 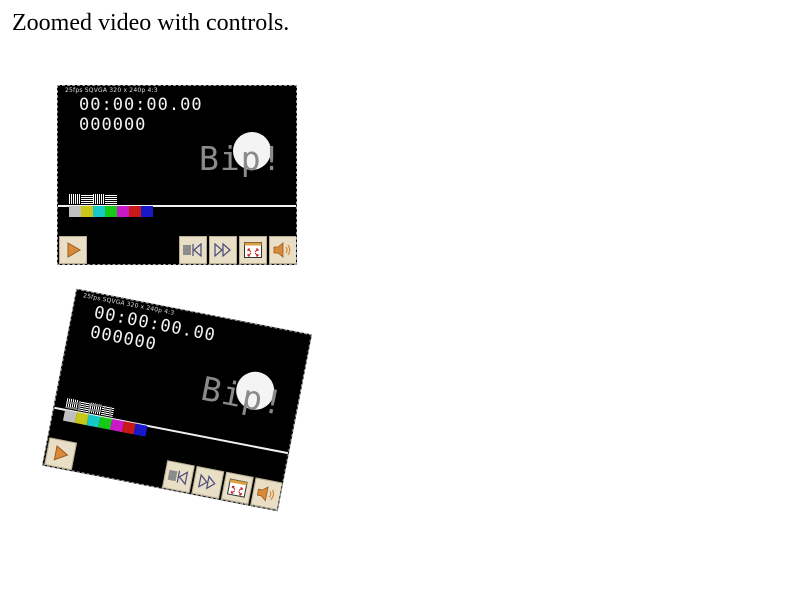 I want to click on video-test-pattern, so click(x=94, y=199).